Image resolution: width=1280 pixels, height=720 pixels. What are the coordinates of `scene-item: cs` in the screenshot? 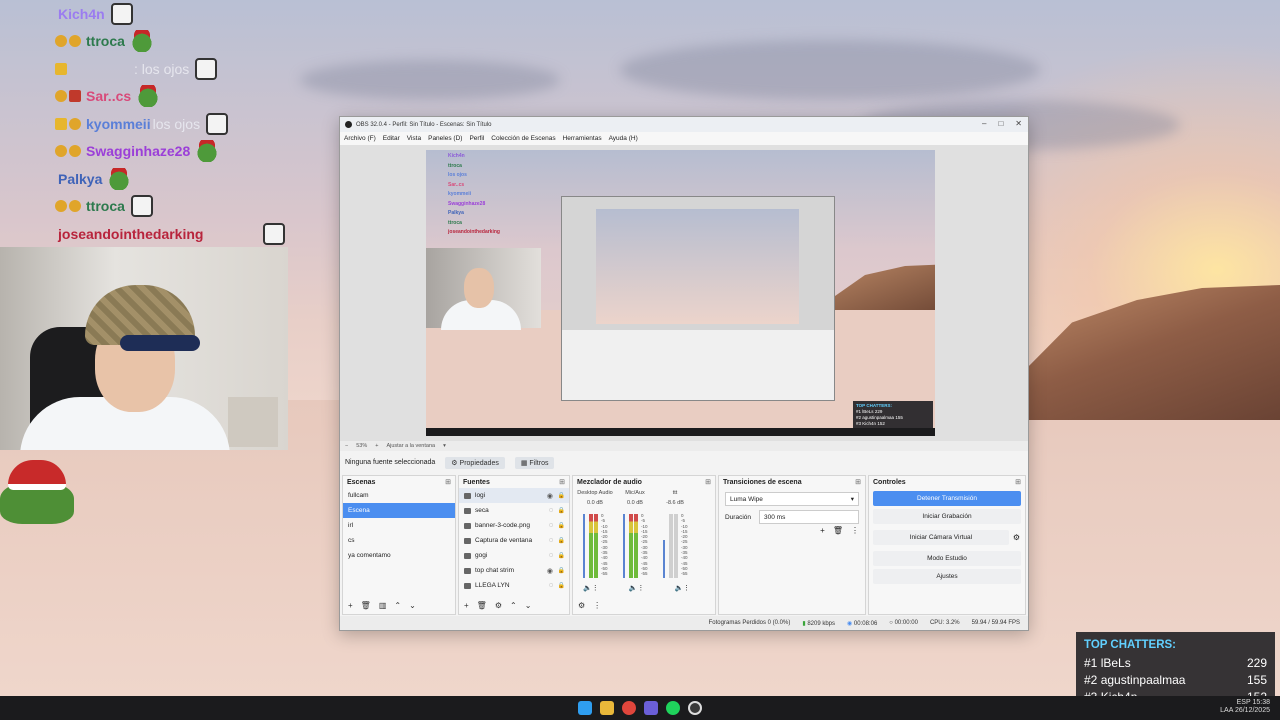 It's located at (399, 540).